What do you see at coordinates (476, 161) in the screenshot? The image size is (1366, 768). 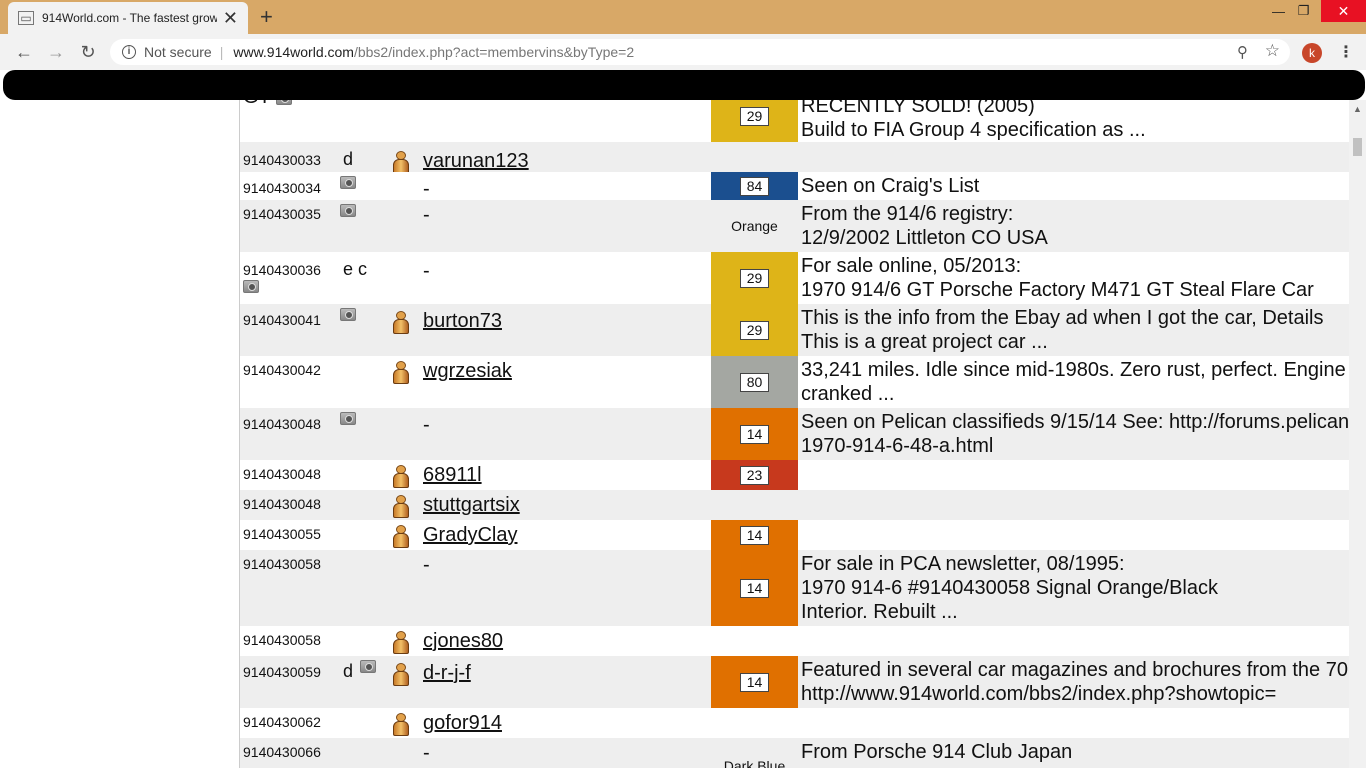 I see `owner-link: varunan123` at bounding box center [476, 161].